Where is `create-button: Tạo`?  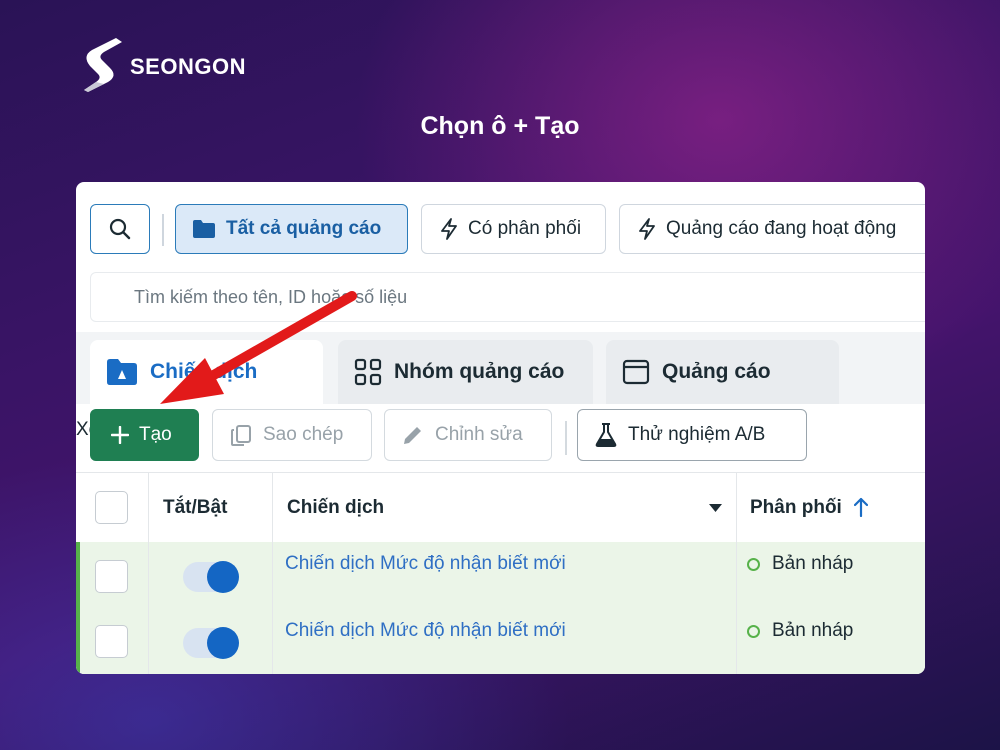
create-button: Tạo is located at coordinates (144, 435).